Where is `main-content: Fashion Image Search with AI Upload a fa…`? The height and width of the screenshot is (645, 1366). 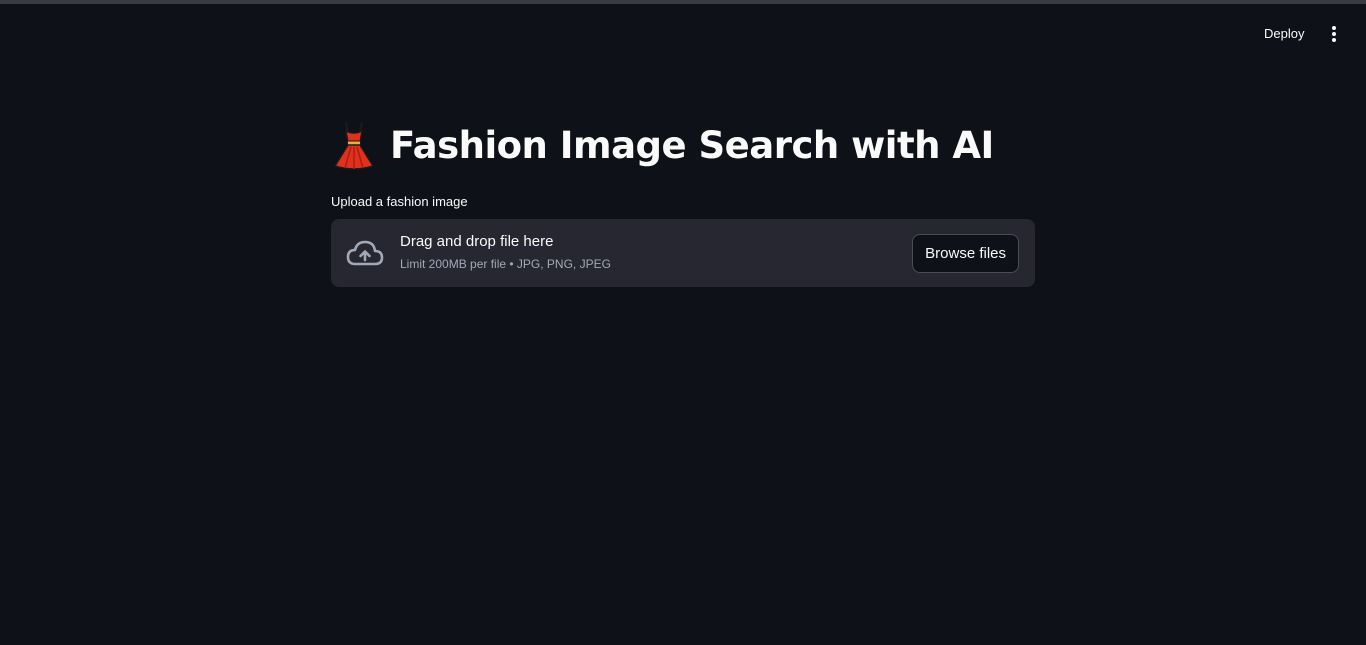
main-content: Fashion Image Search with AI Upload a fa… is located at coordinates (683, 199).